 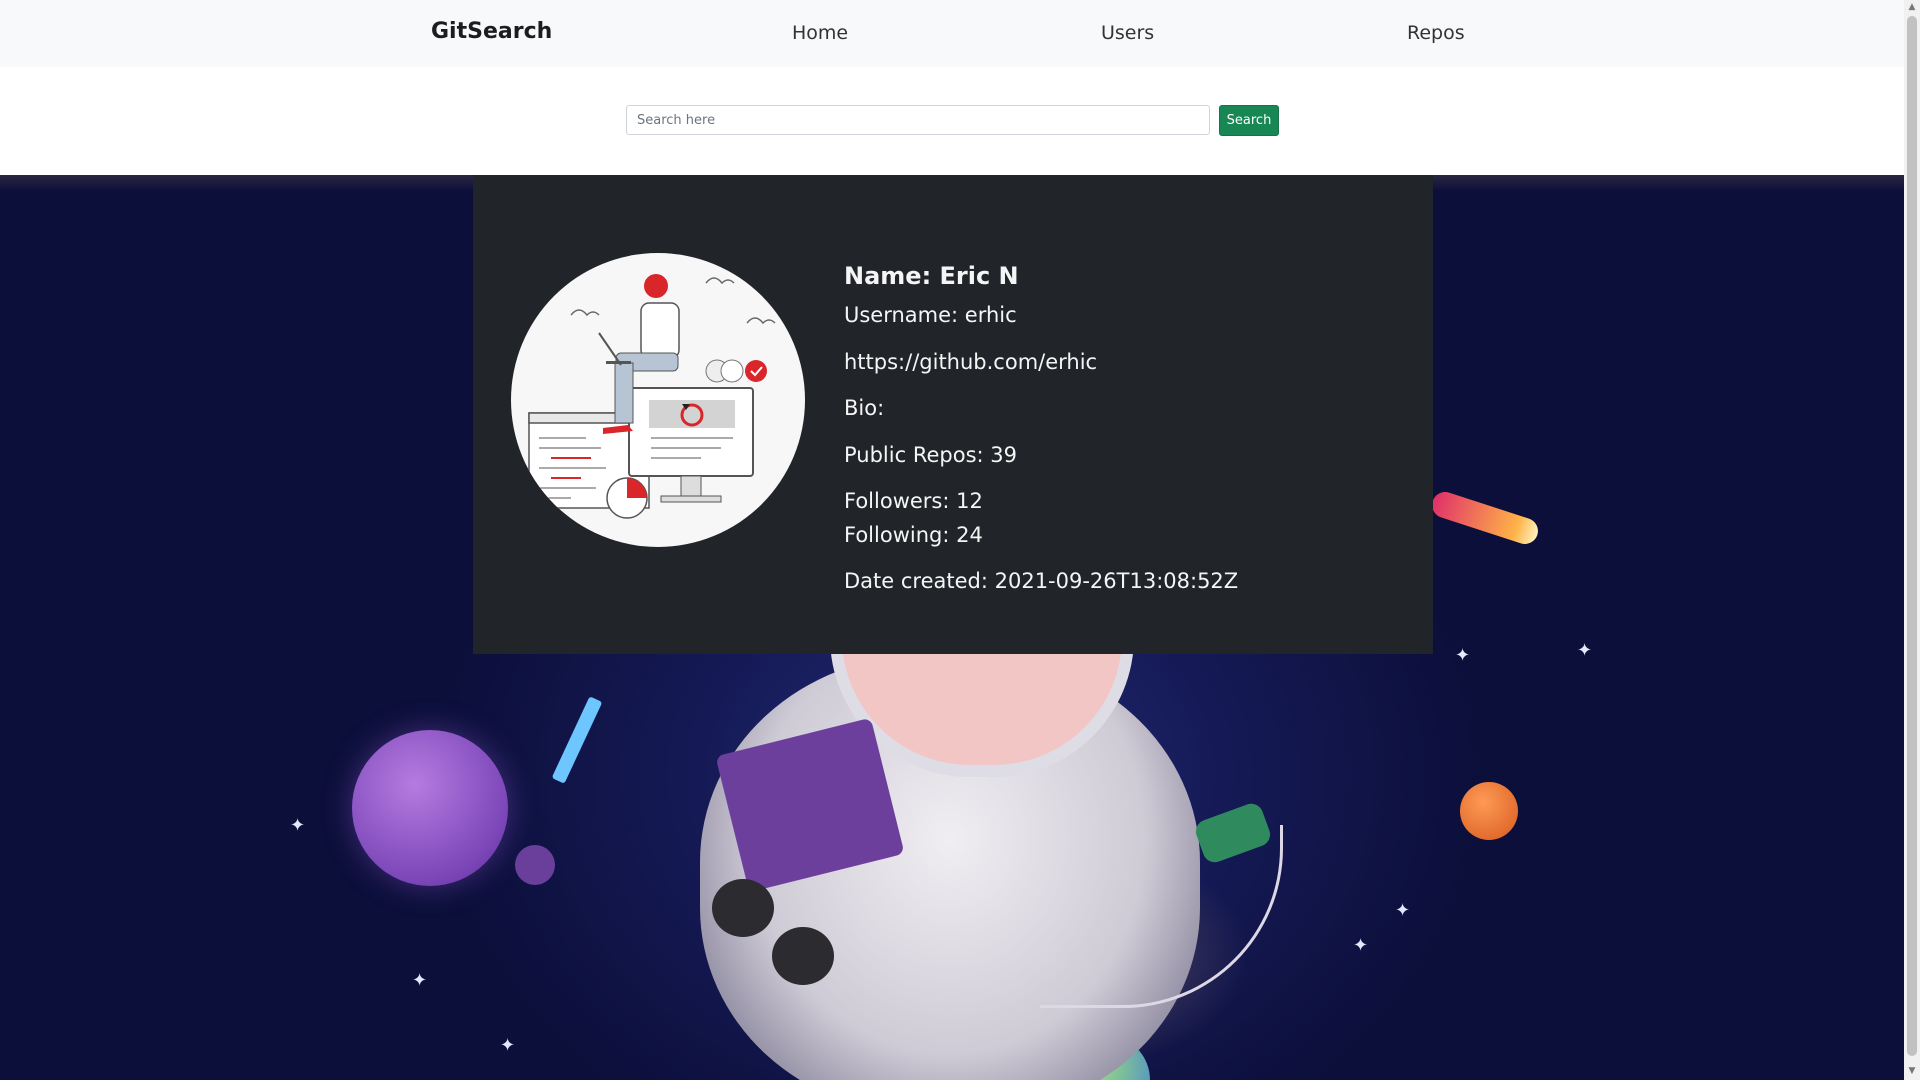 What do you see at coordinates (1249, 120) in the screenshot?
I see `search-button: Search` at bounding box center [1249, 120].